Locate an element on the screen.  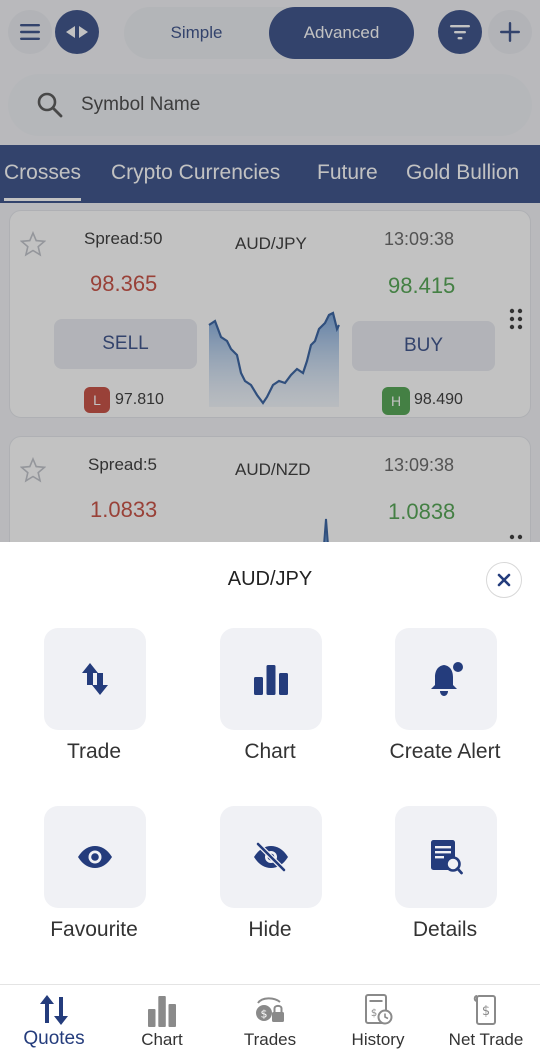
bell-icon is located at coordinates (447, 679).